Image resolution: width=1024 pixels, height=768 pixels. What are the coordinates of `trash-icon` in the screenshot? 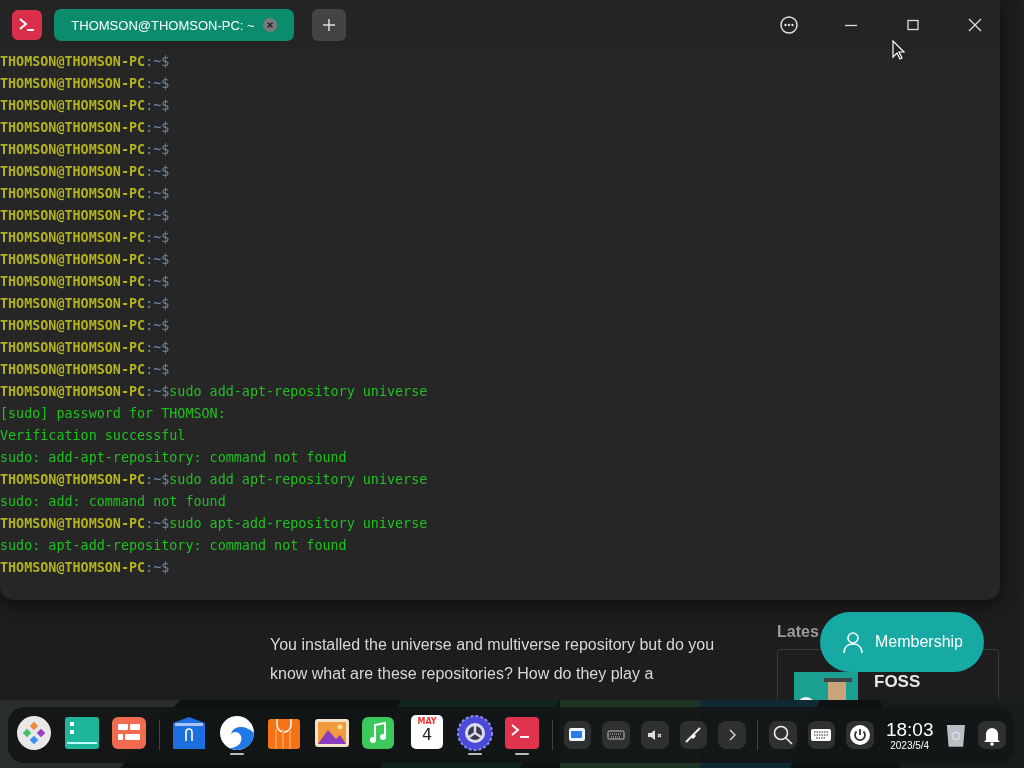 It's located at (956, 735).